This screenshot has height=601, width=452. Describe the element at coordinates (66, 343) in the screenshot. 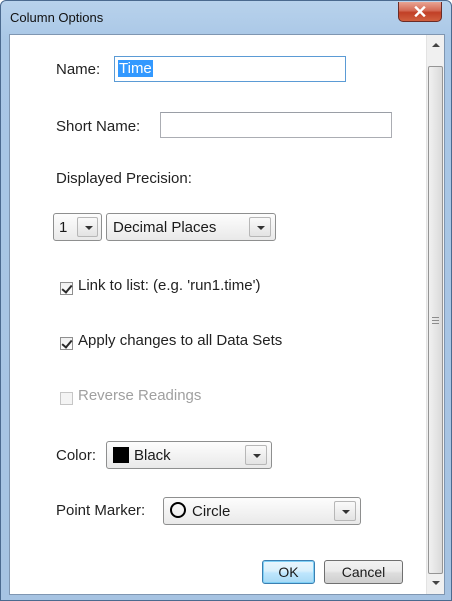

I see `apply-all-data-sets-checkbox` at that location.